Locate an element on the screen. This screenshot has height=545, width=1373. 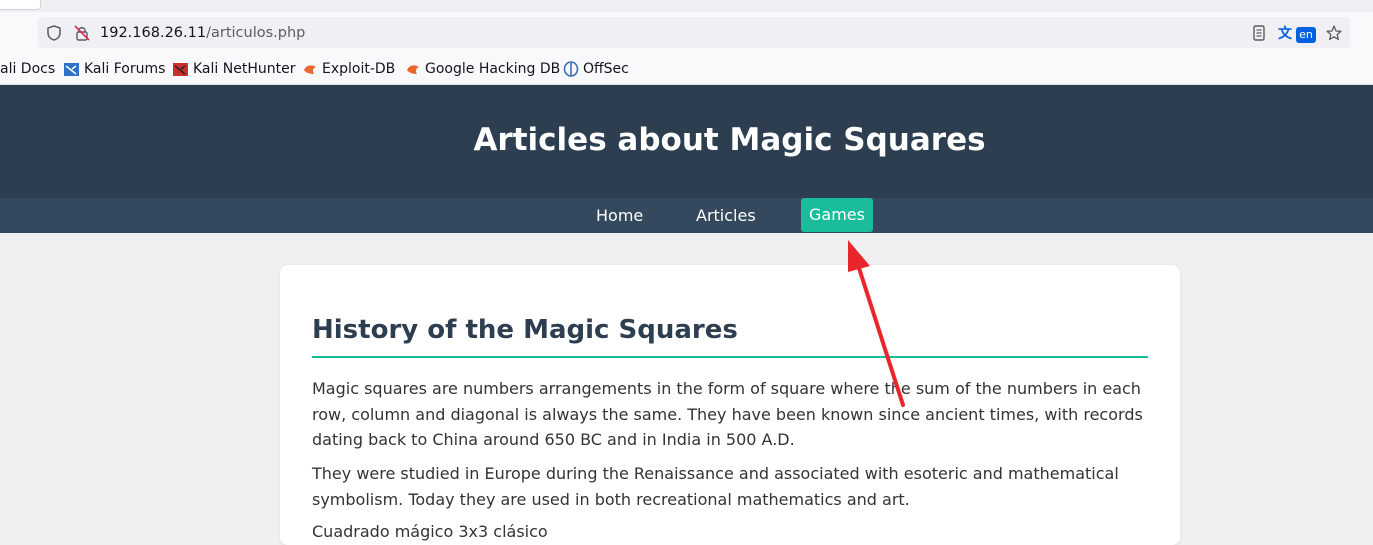
exploit-db-icon is located at coordinates (310, 69).